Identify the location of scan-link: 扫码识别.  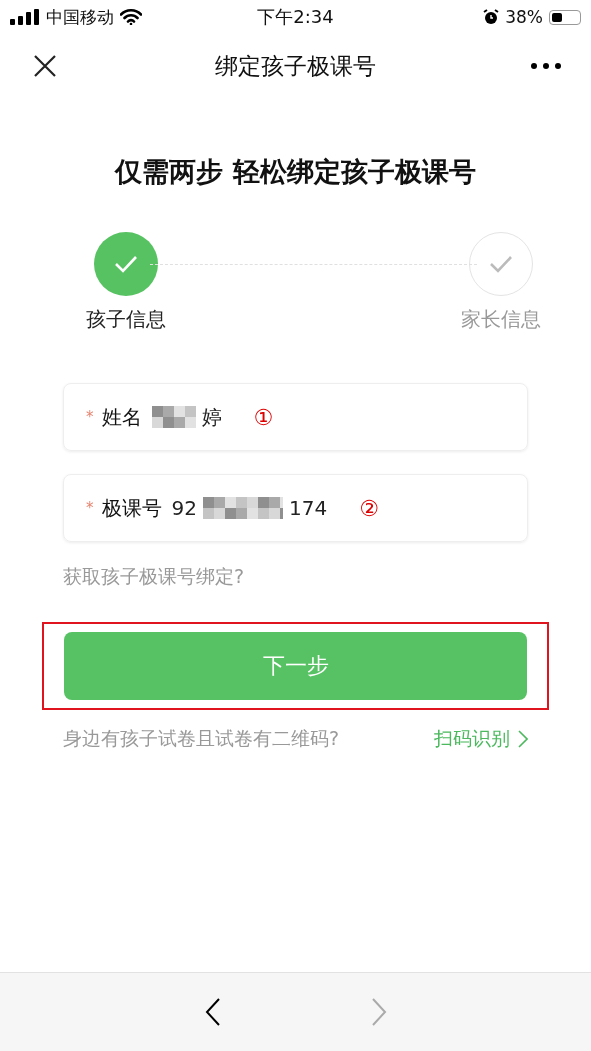
(472, 739).